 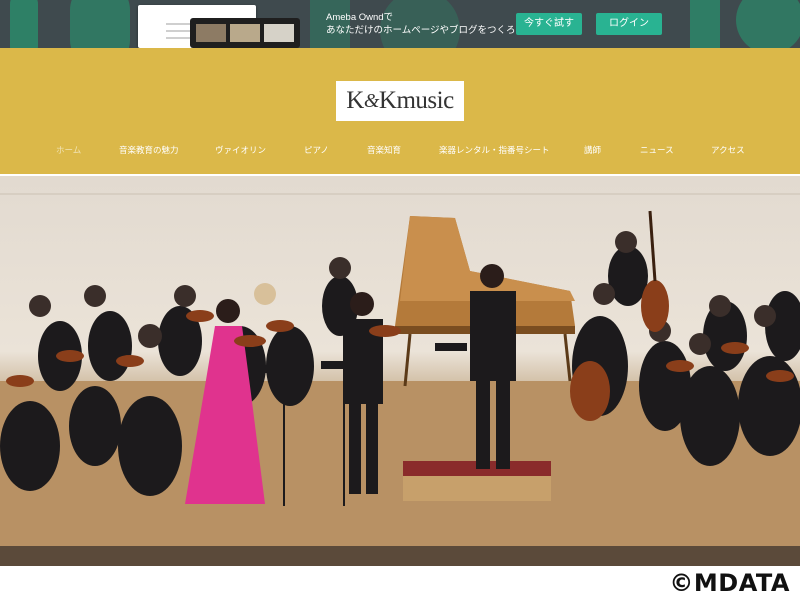 I want to click on logo-text-k: K, so click(x=355, y=100).